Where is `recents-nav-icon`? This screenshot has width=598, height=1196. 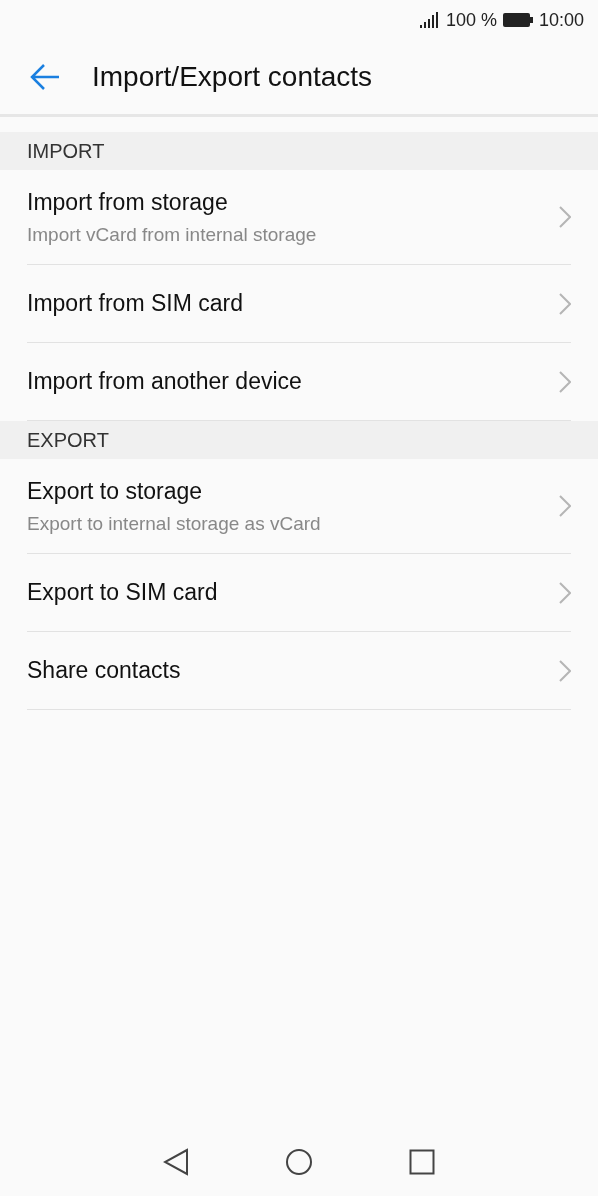 recents-nav-icon is located at coordinates (422, 1162).